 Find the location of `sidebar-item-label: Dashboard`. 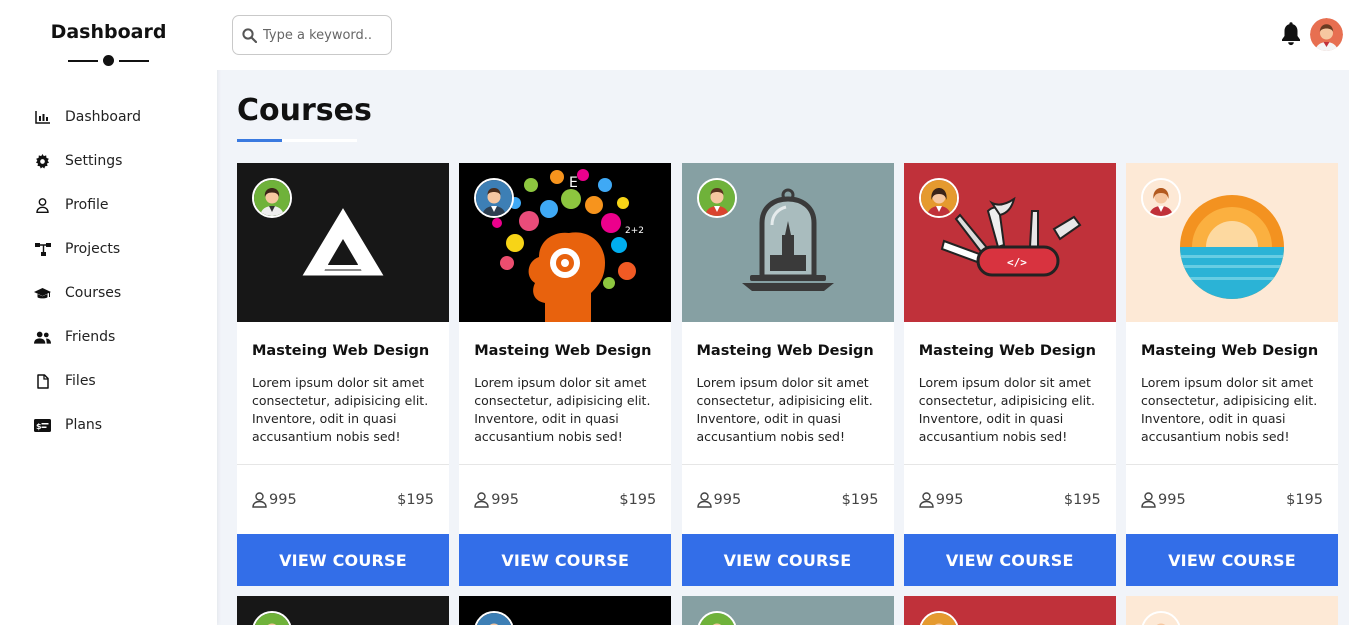

sidebar-item-label: Dashboard is located at coordinates (103, 117).